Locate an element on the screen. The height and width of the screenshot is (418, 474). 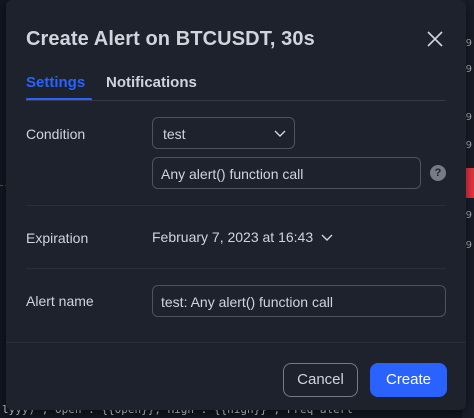
cancel-button: Cancel is located at coordinates (320, 380).